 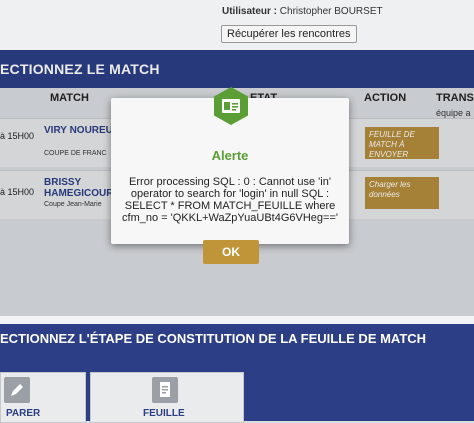 What do you see at coordinates (23, 413) in the screenshot?
I see `step-card-prepare-label: PARER` at bounding box center [23, 413].